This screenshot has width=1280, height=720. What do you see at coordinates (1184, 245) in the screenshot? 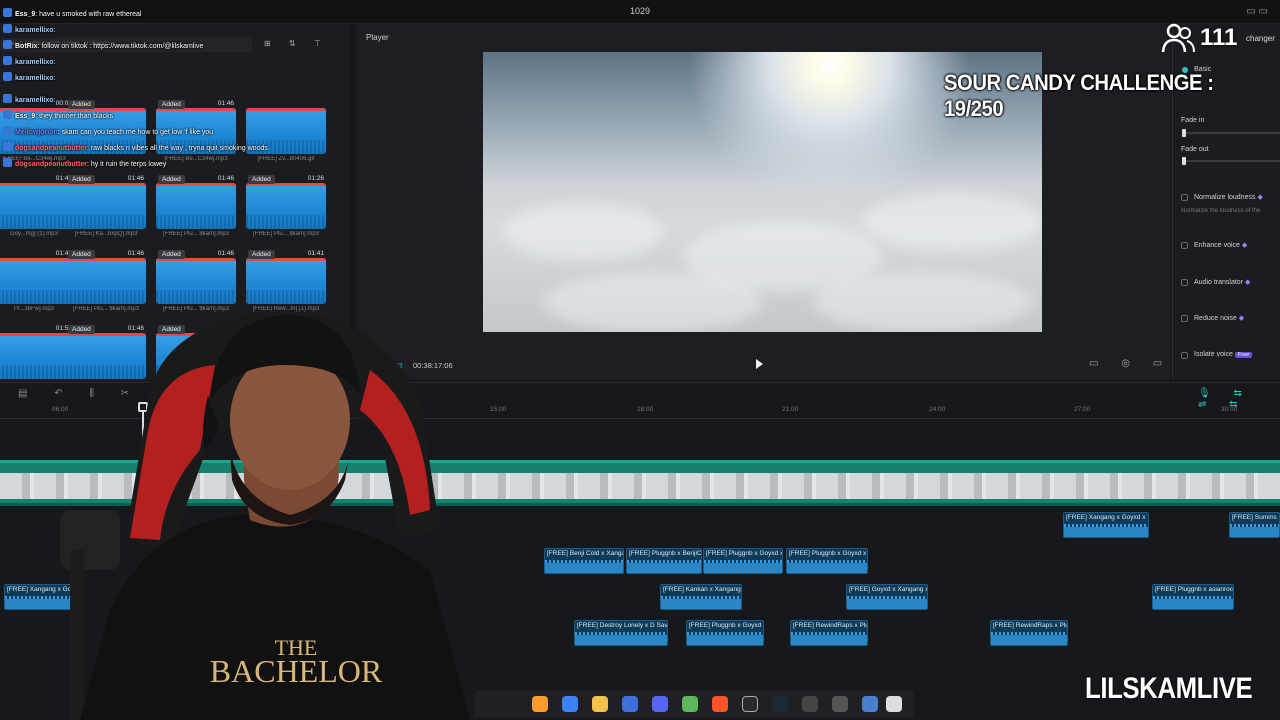
I see `enhance-checkbox` at bounding box center [1184, 245].